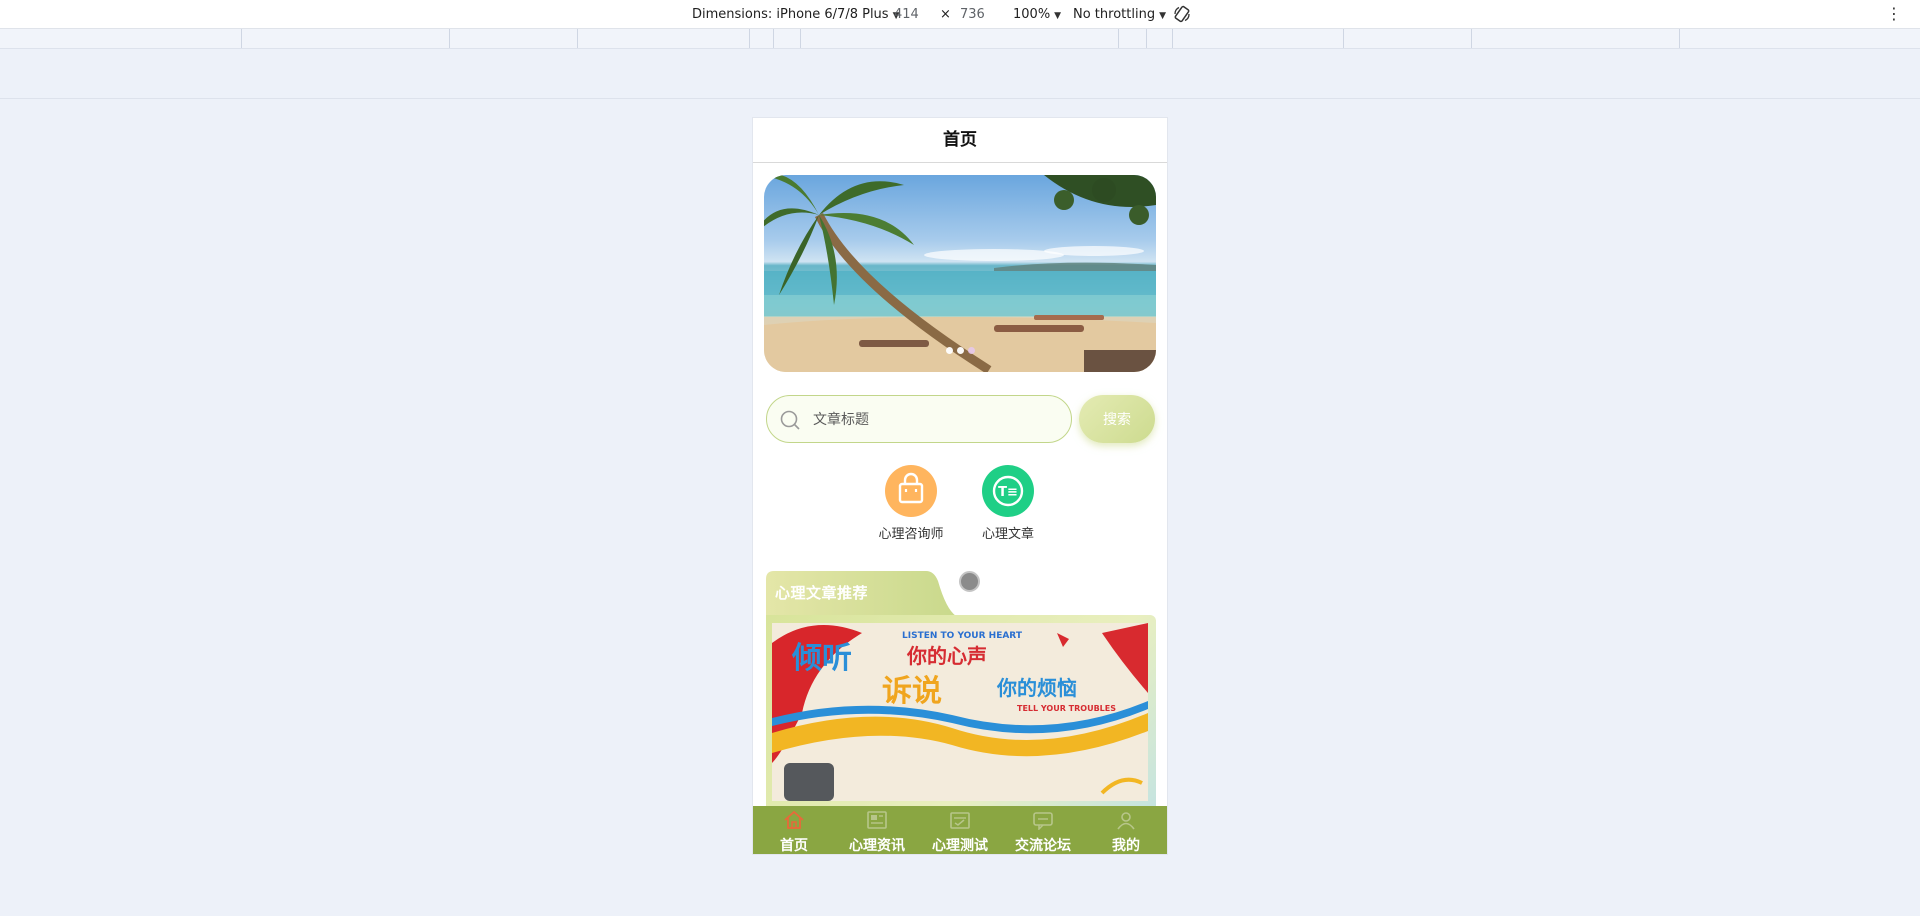 This screenshot has width=1920, height=916. What do you see at coordinates (912, 691) in the screenshot?
I see `image-text-main3: 诉说` at bounding box center [912, 691].